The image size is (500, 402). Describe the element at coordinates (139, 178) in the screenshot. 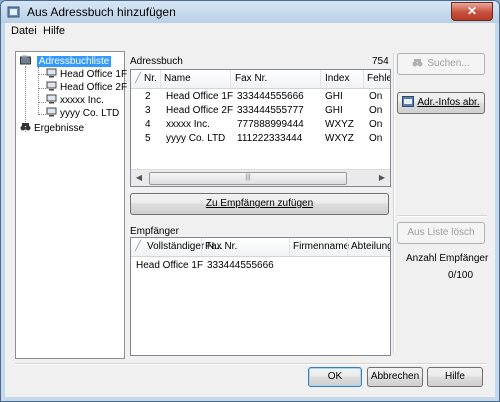

I see `scroll-left-icon: ◀` at that location.